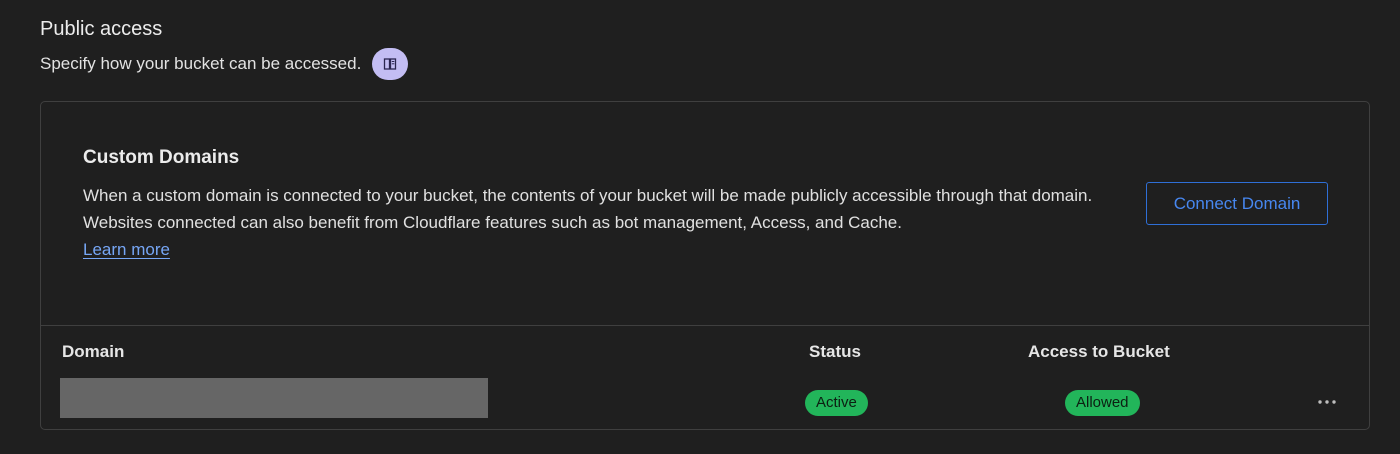  I want to click on more-actions-icon, so click(1327, 402).